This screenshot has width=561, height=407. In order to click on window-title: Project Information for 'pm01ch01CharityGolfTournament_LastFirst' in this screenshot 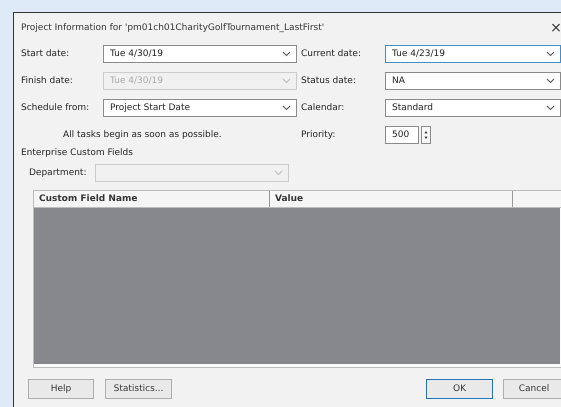, I will do `click(172, 28)`.